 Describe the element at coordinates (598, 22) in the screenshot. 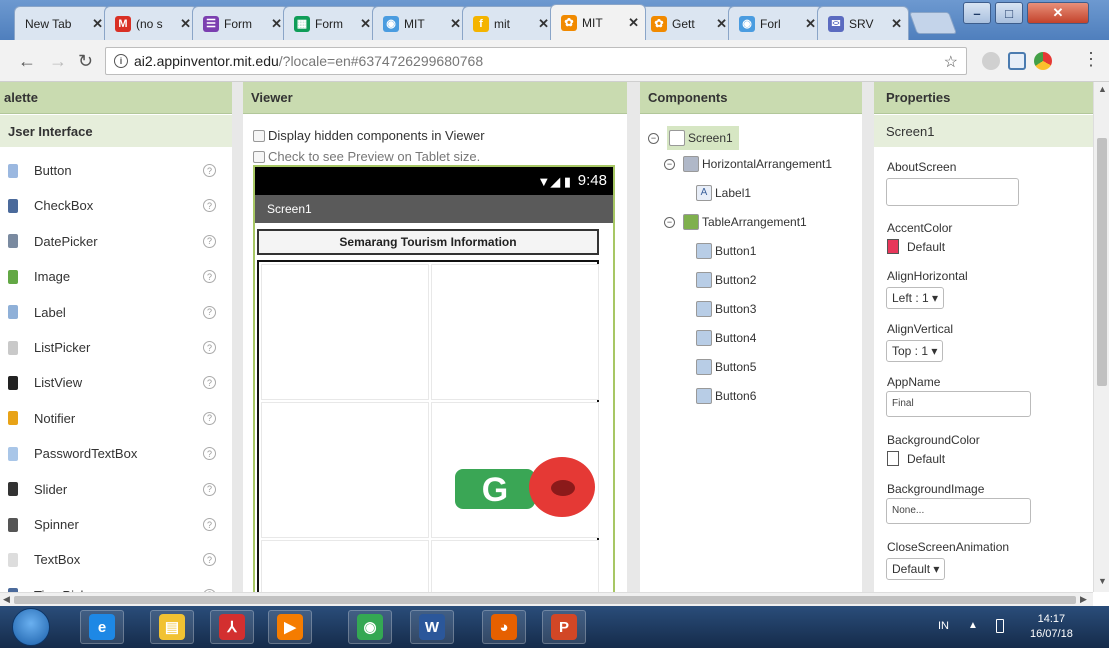

I see `browser-tab: ✿ MIT ✕` at that location.